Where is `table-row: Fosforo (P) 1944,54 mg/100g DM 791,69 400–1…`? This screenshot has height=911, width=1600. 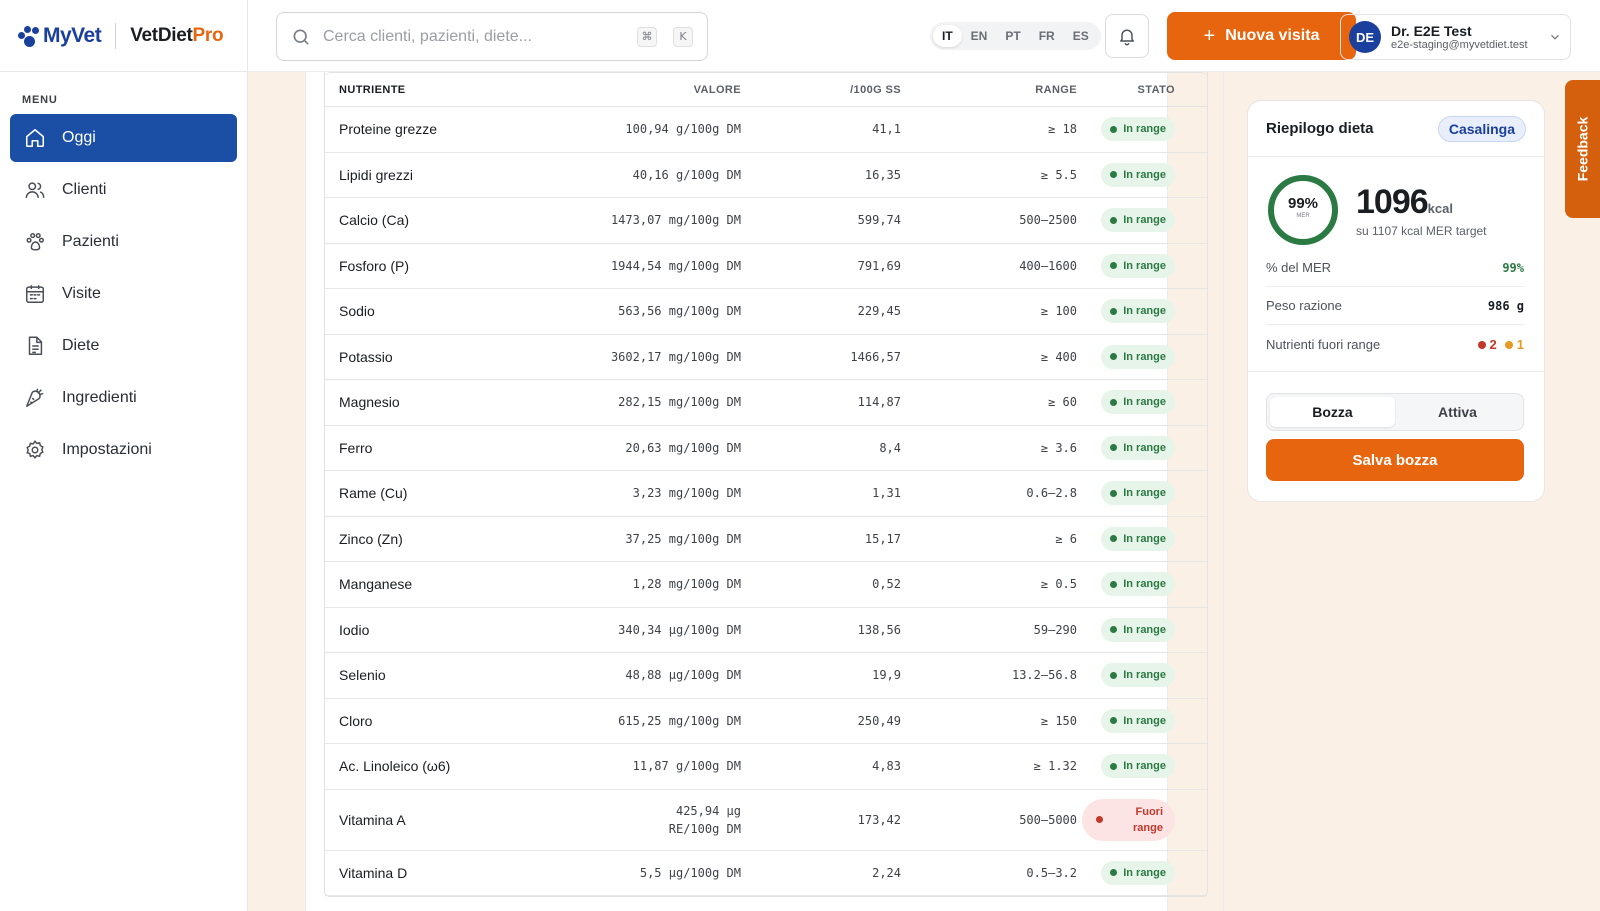 table-row: Fosforo (P) 1944,54 mg/100g DM 791,69 400–1… is located at coordinates (766, 266).